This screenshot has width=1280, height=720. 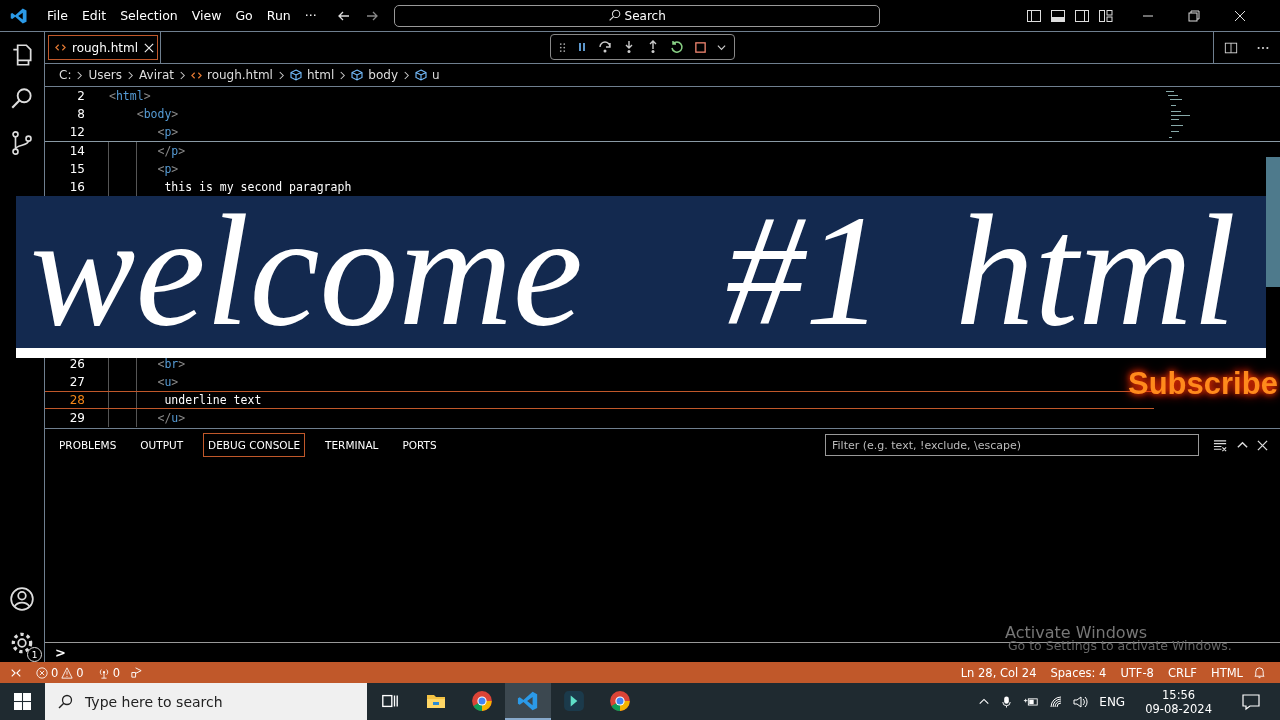 What do you see at coordinates (130, 96) in the screenshot?
I see `code-line: <html>` at bounding box center [130, 96].